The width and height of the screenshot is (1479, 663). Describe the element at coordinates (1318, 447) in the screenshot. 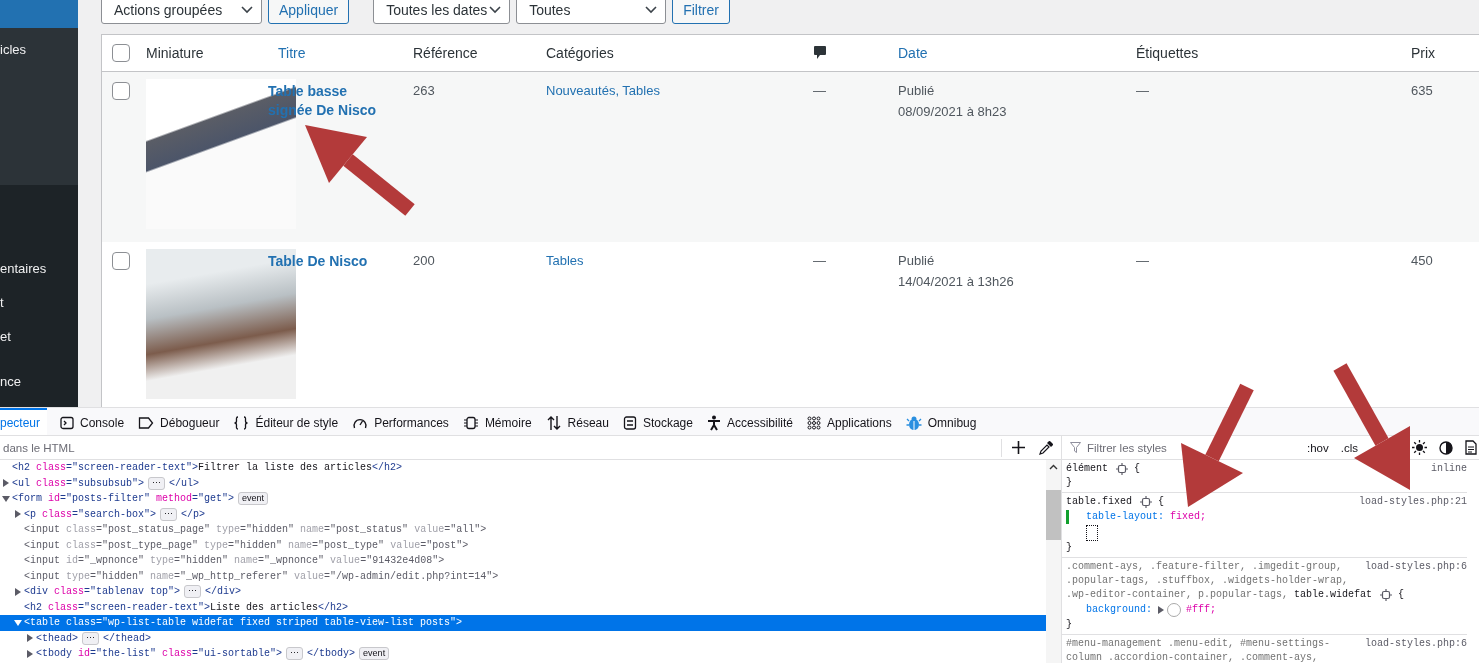

I see `pseudo-class-toggle: :hov` at that location.